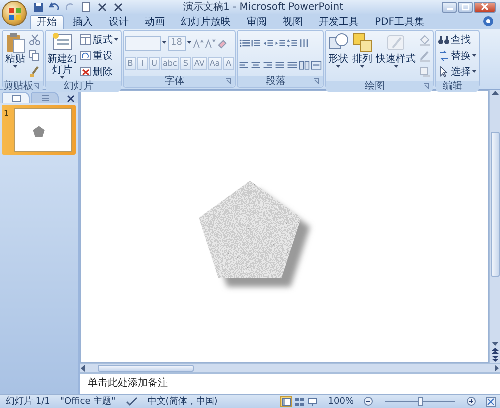 This screenshot has height=408, width=500. I want to click on notes-field: 单击此处添加备注, so click(290, 384).